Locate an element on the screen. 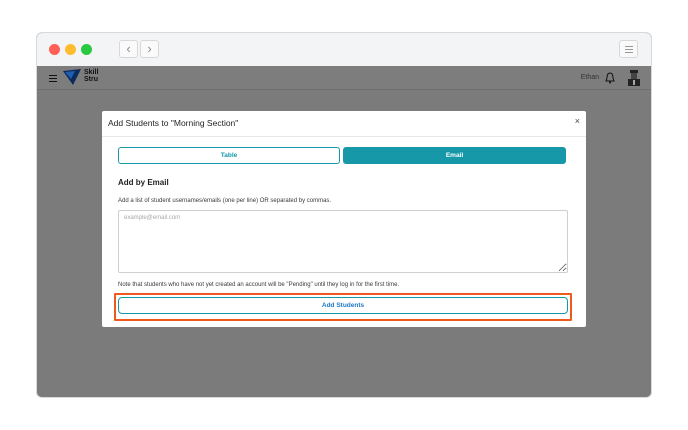 The height and width of the screenshot is (430, 688). back-button: ‹ is located at coordinates (128, 49).